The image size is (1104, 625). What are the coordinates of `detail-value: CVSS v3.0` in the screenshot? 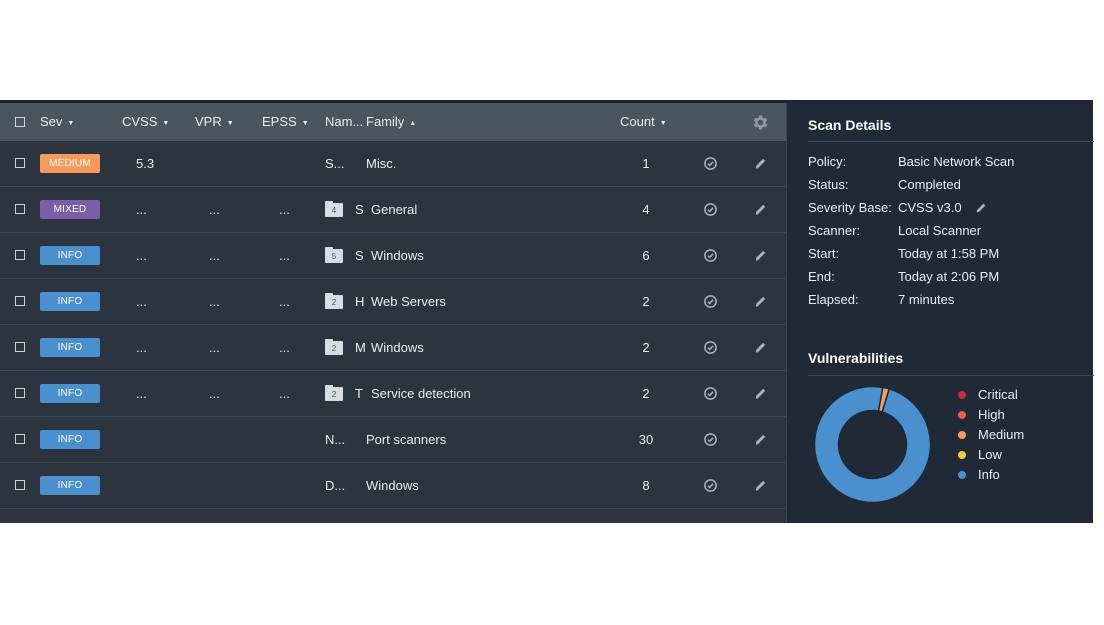 It's located at (930, 207).